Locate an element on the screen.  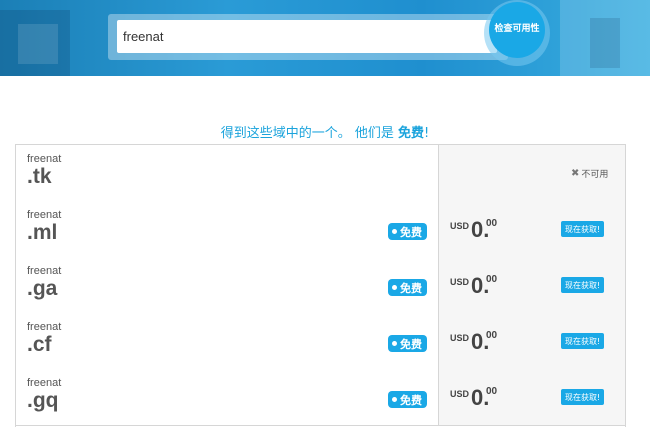
domain-row: freenat .gq 免费 USD 0. 00 现在获取! is located at coordinates (320, 397).